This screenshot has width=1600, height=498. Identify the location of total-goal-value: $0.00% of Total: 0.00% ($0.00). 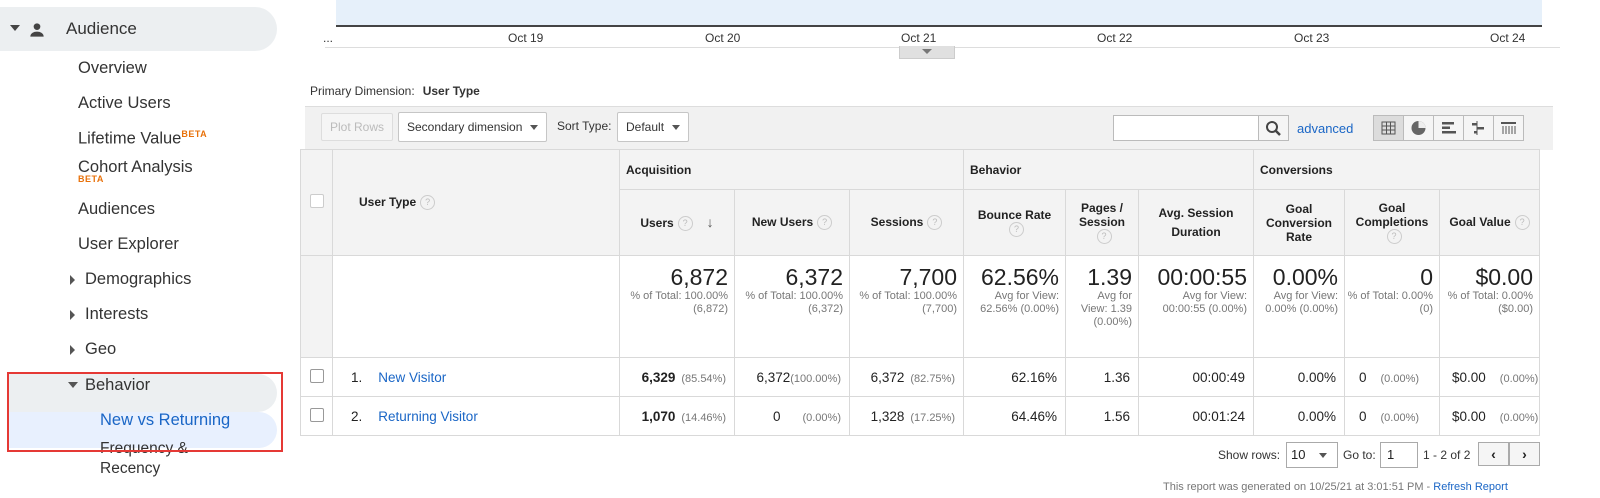
(1489, 306).